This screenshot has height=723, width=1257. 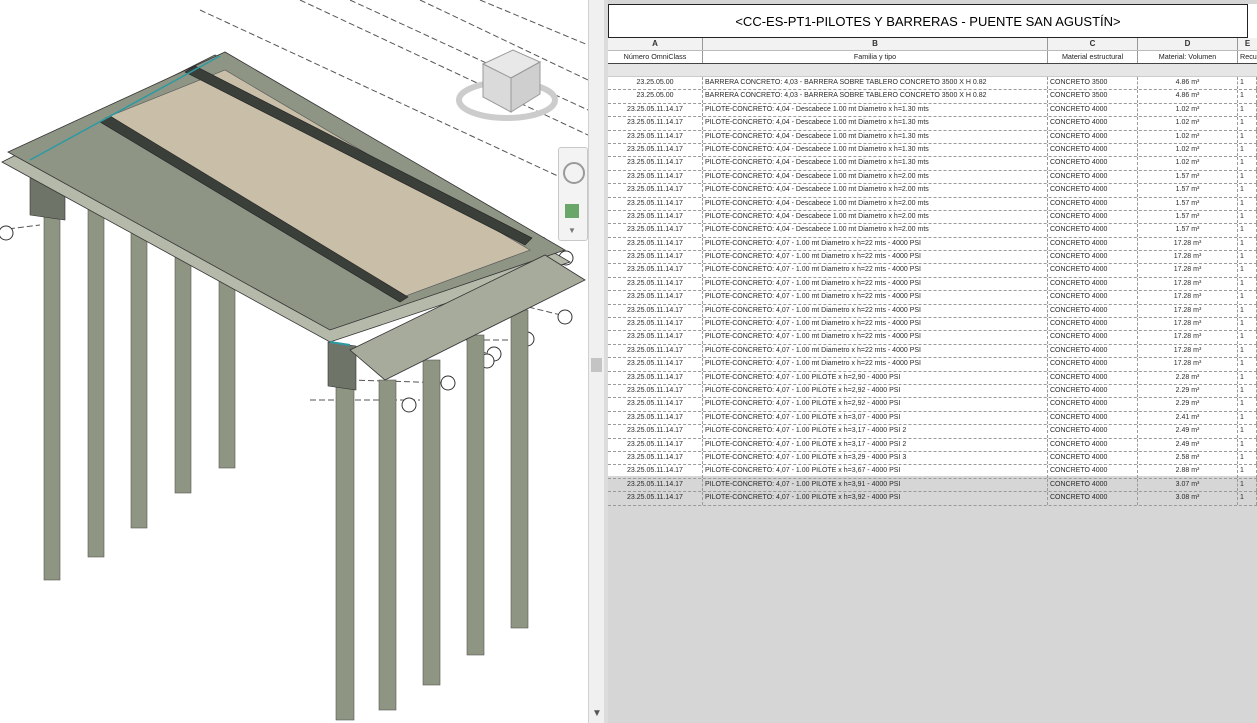 What do you see at coordinates (596, 361) in the screenshot?
I see `vertical-scrollbar: ▼` at bounding box center [596, 361].